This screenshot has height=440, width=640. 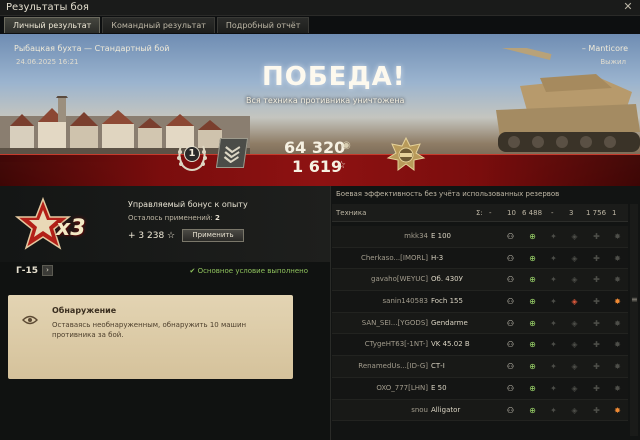 I want to click on table-row: SAN_SEI...[YGODS] Gendarme ⚇ ⊕ ✦ ◈ ✚ ✸, so click(x=480, y=323).